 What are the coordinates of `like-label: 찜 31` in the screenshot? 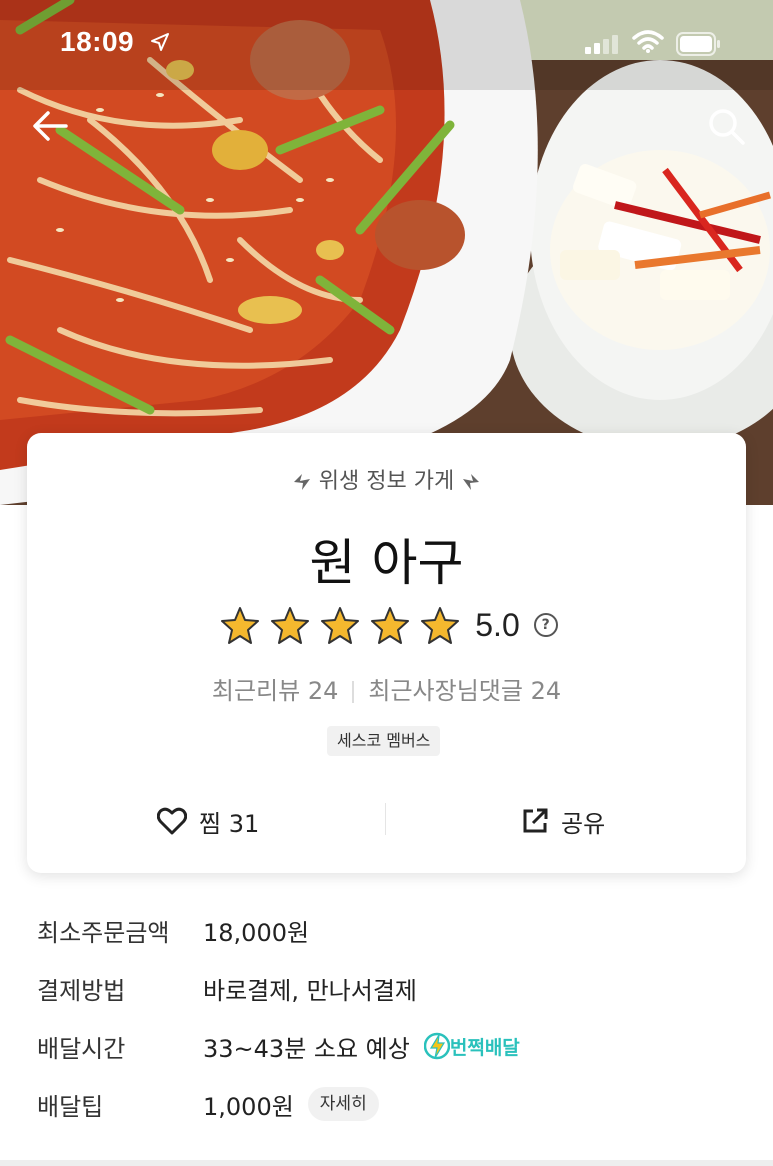 It's located at (229, 823).